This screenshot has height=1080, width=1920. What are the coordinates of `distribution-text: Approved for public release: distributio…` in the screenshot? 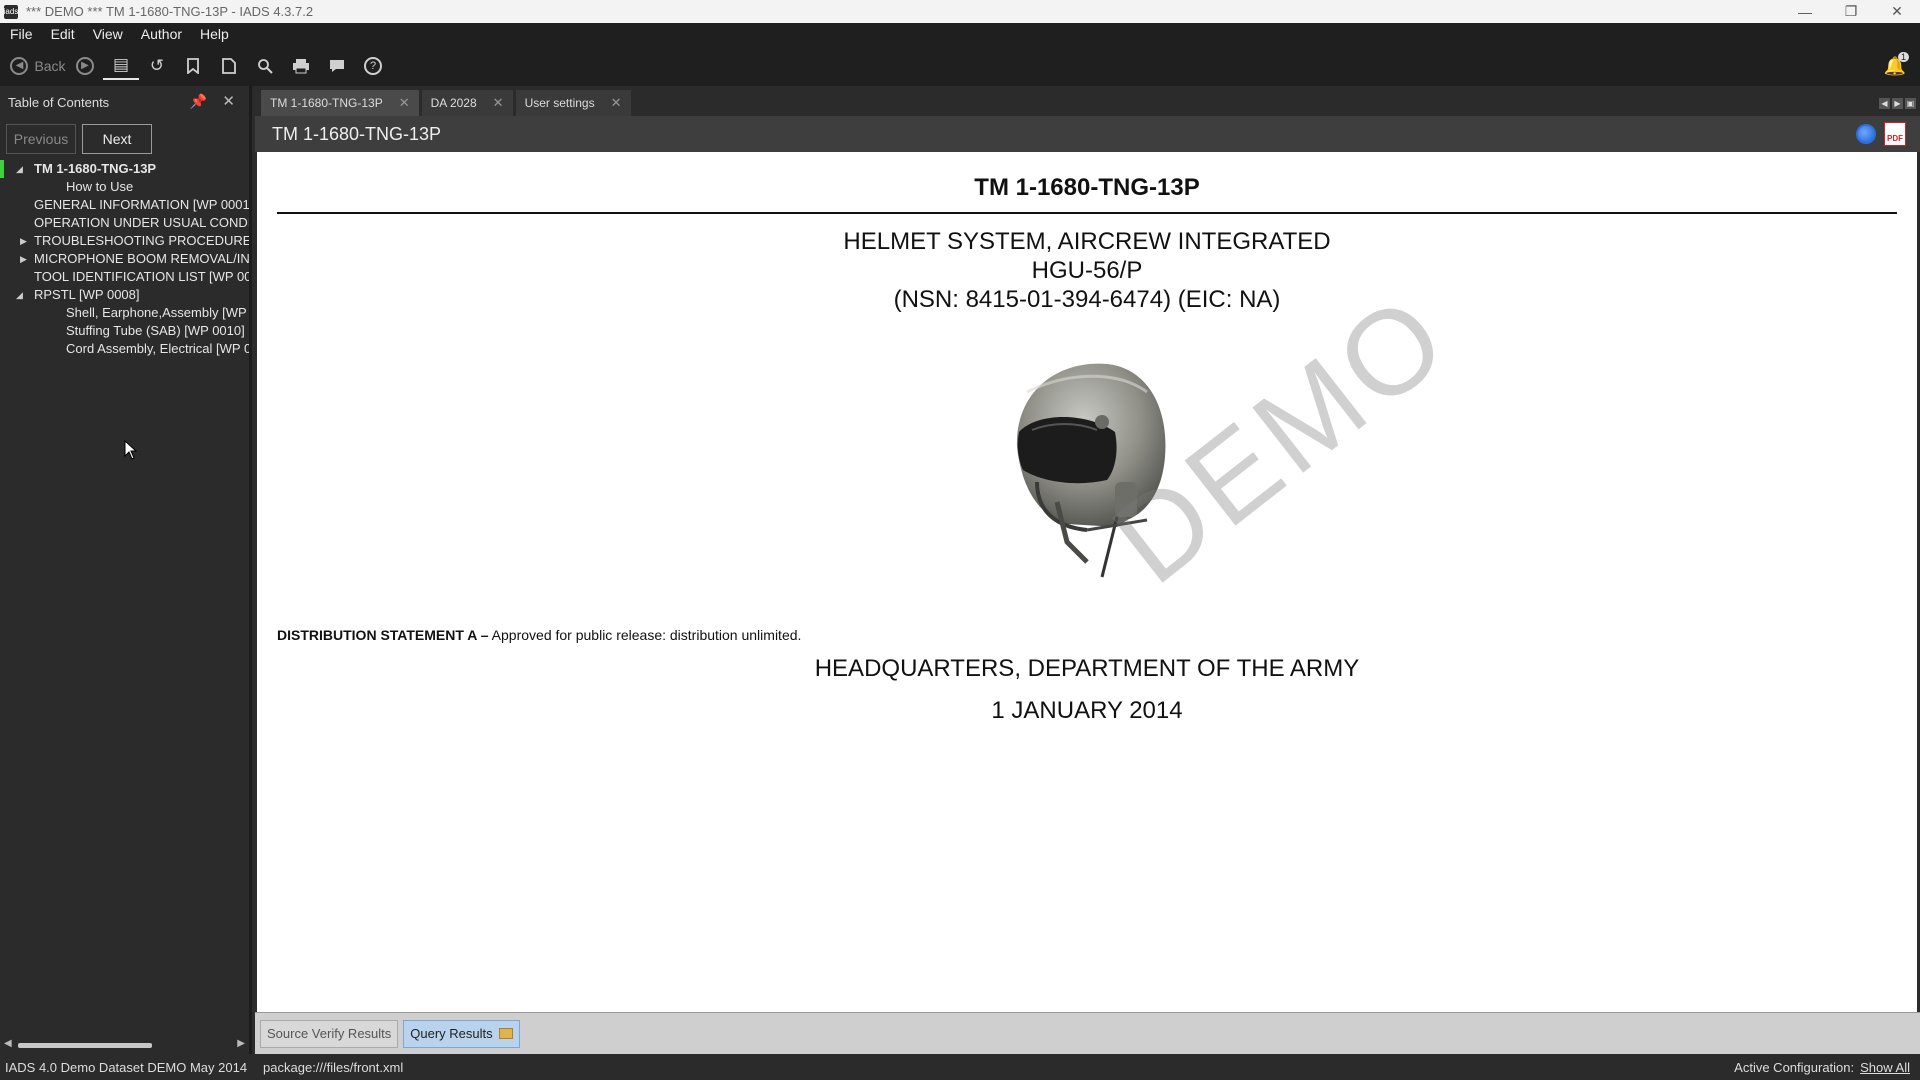 It's located at (645, 635).